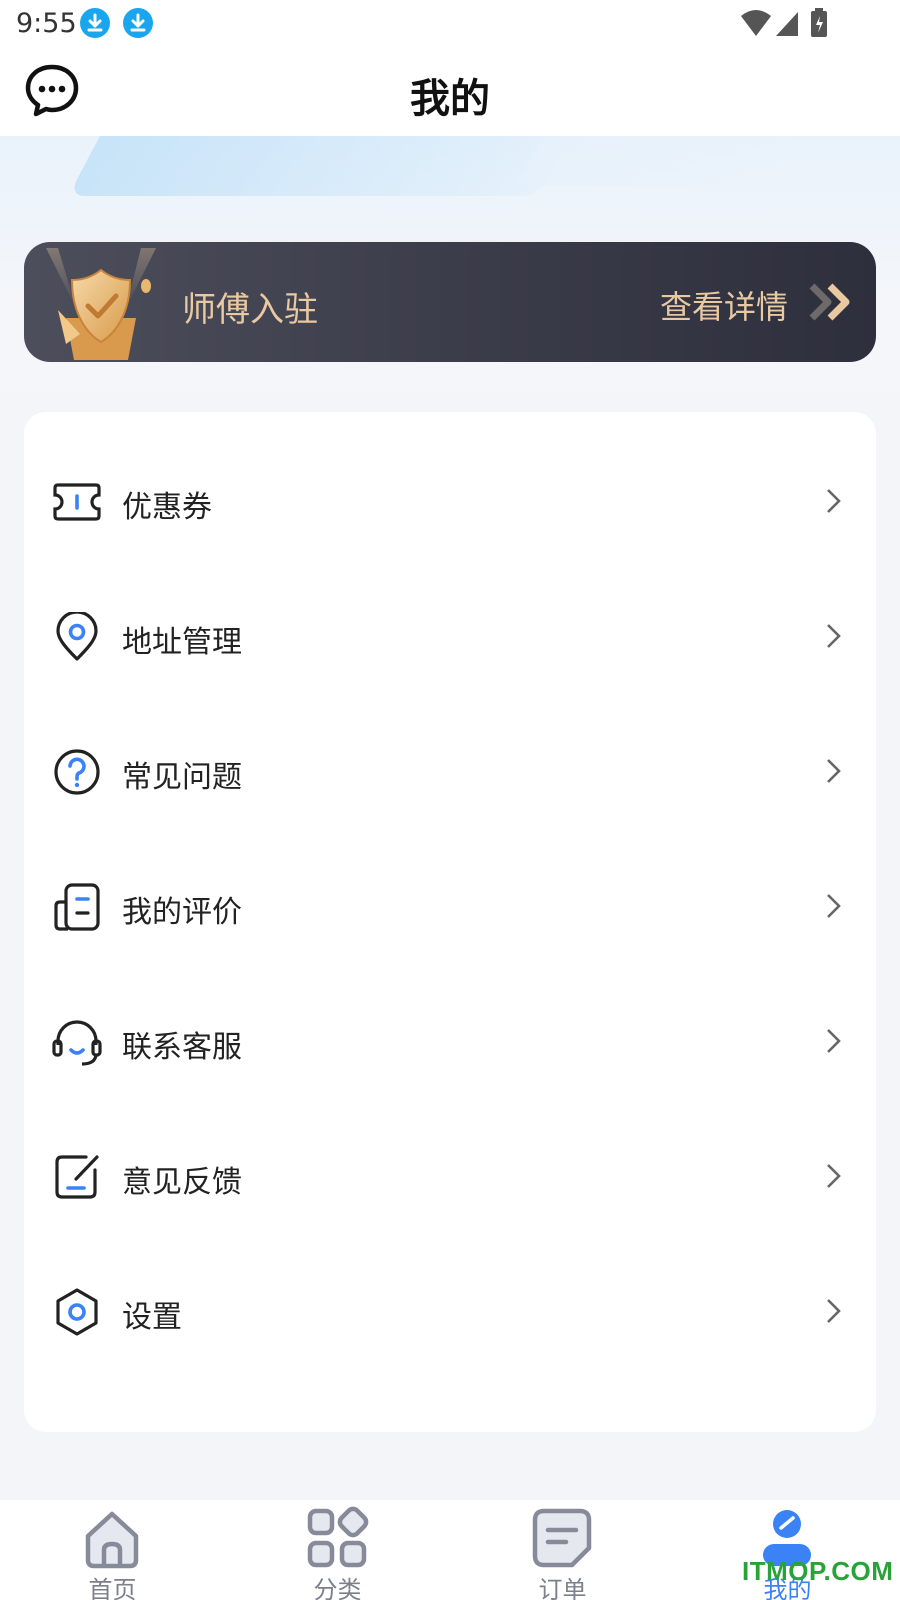 The image size is (900, 1600). Describe the element at coordinates (152, 1317) in the screenshot. I see `menu-item-label: 设置` at that location.